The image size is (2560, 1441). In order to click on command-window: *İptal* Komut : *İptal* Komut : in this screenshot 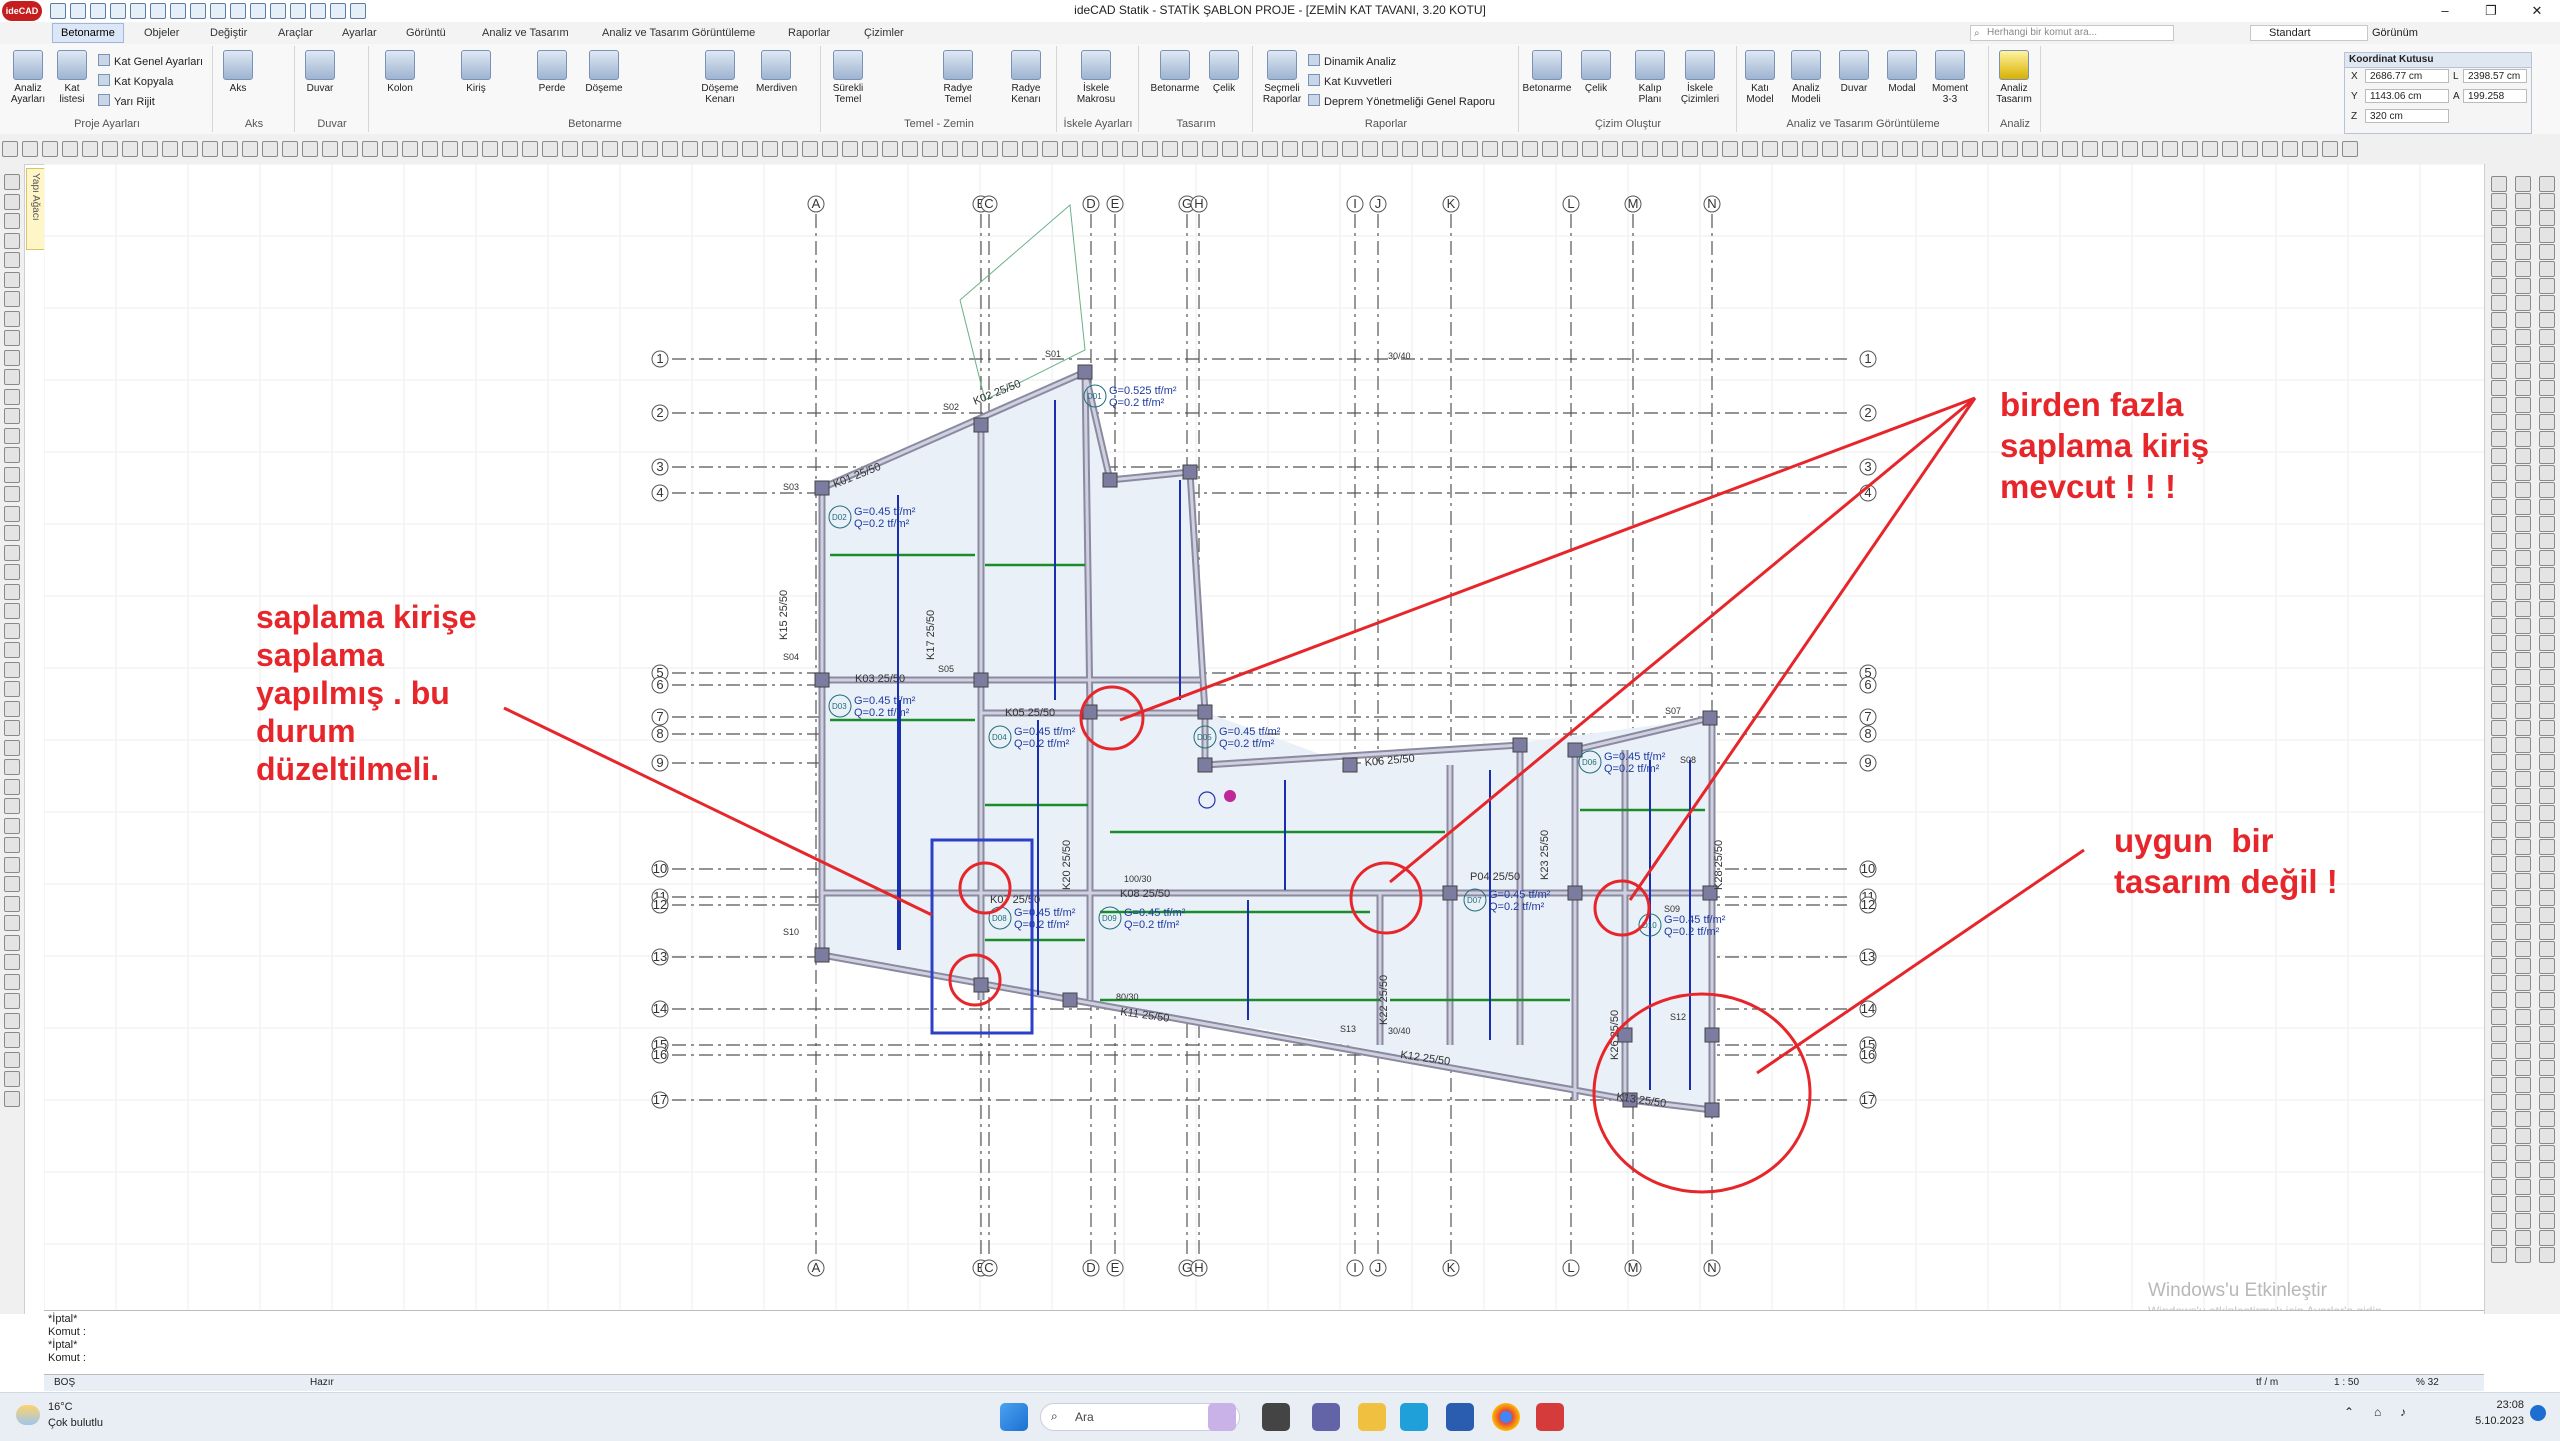, I will do `click(1264, 1342)`.